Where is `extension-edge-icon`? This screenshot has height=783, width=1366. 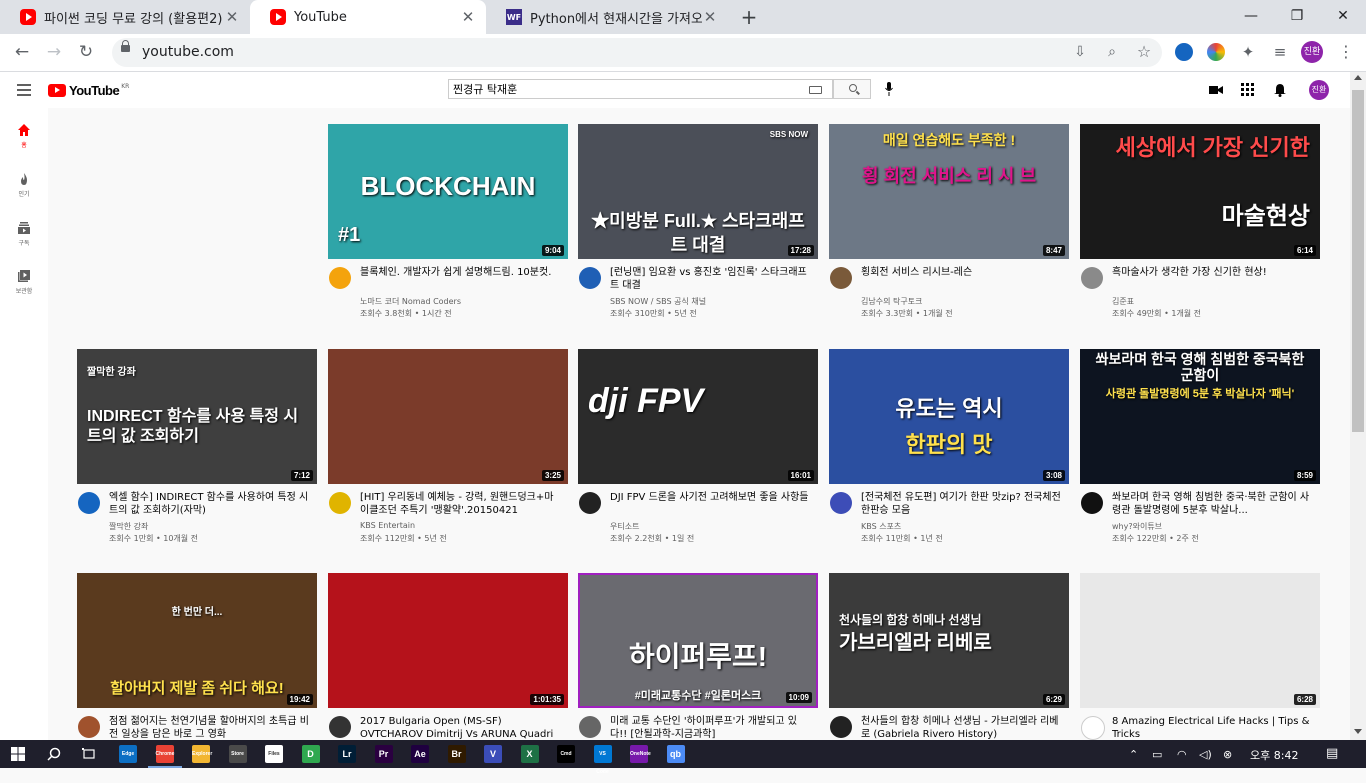
extension-edge-icon is located at coordinates (1184, 52).